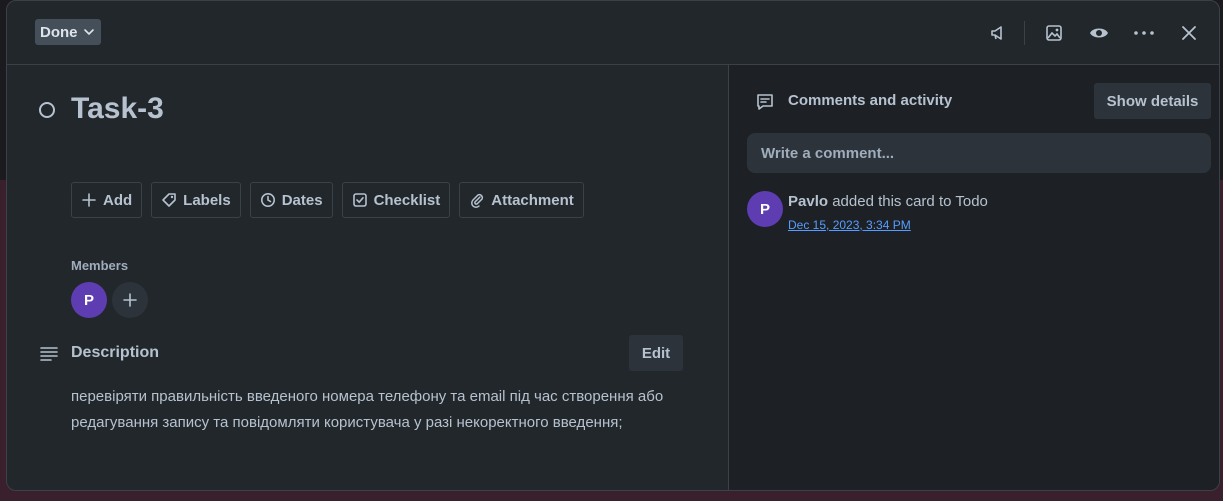 The height and width of the screenshot is (501, 1223). What do you see at coordinates (89, 300) in the screenshot?
I see `member-avatar: P` at bounding box center [89, 300].